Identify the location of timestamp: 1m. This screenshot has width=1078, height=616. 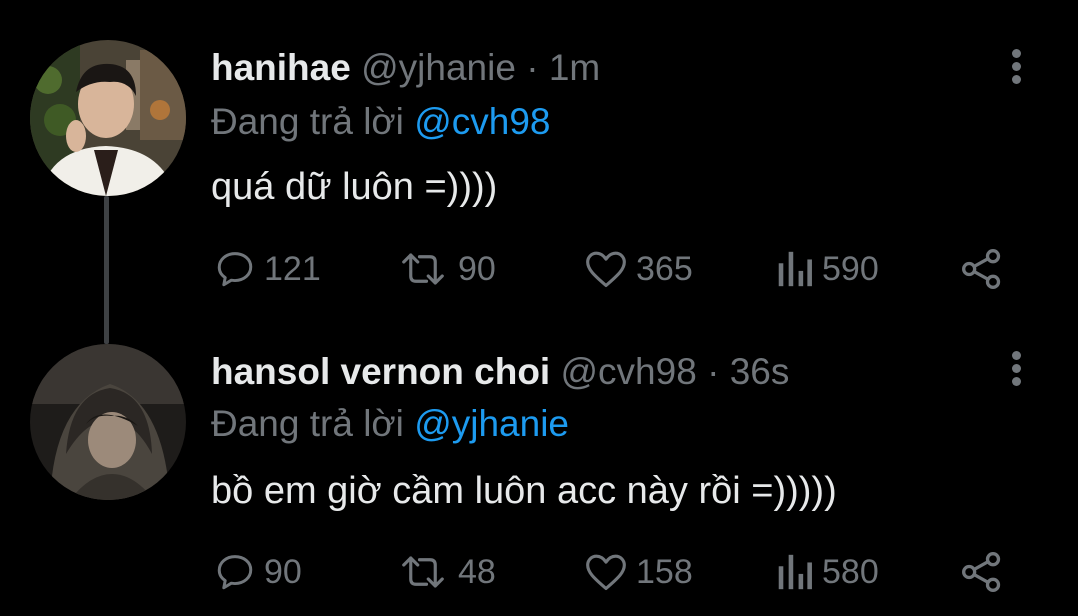
(574, 67).